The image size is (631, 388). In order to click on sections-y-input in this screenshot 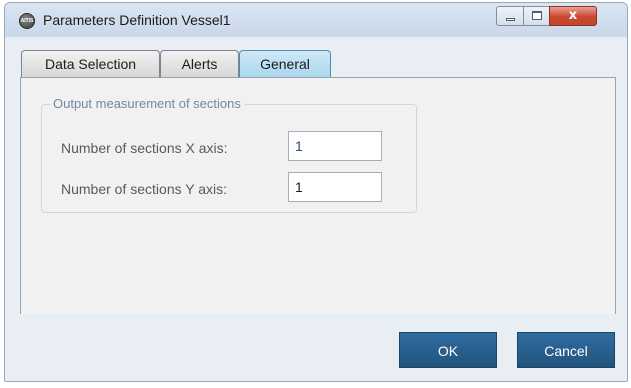, I will do `click(335, 187)`.